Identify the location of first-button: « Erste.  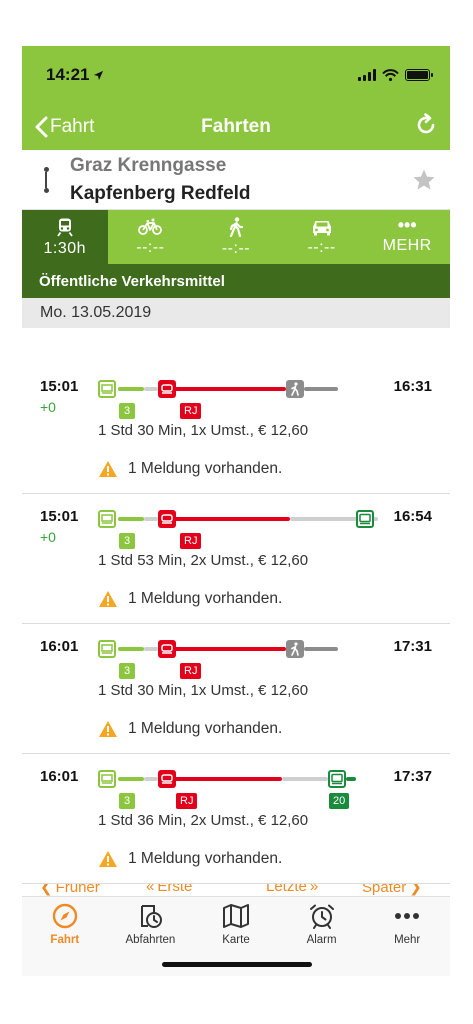
(169, 889).